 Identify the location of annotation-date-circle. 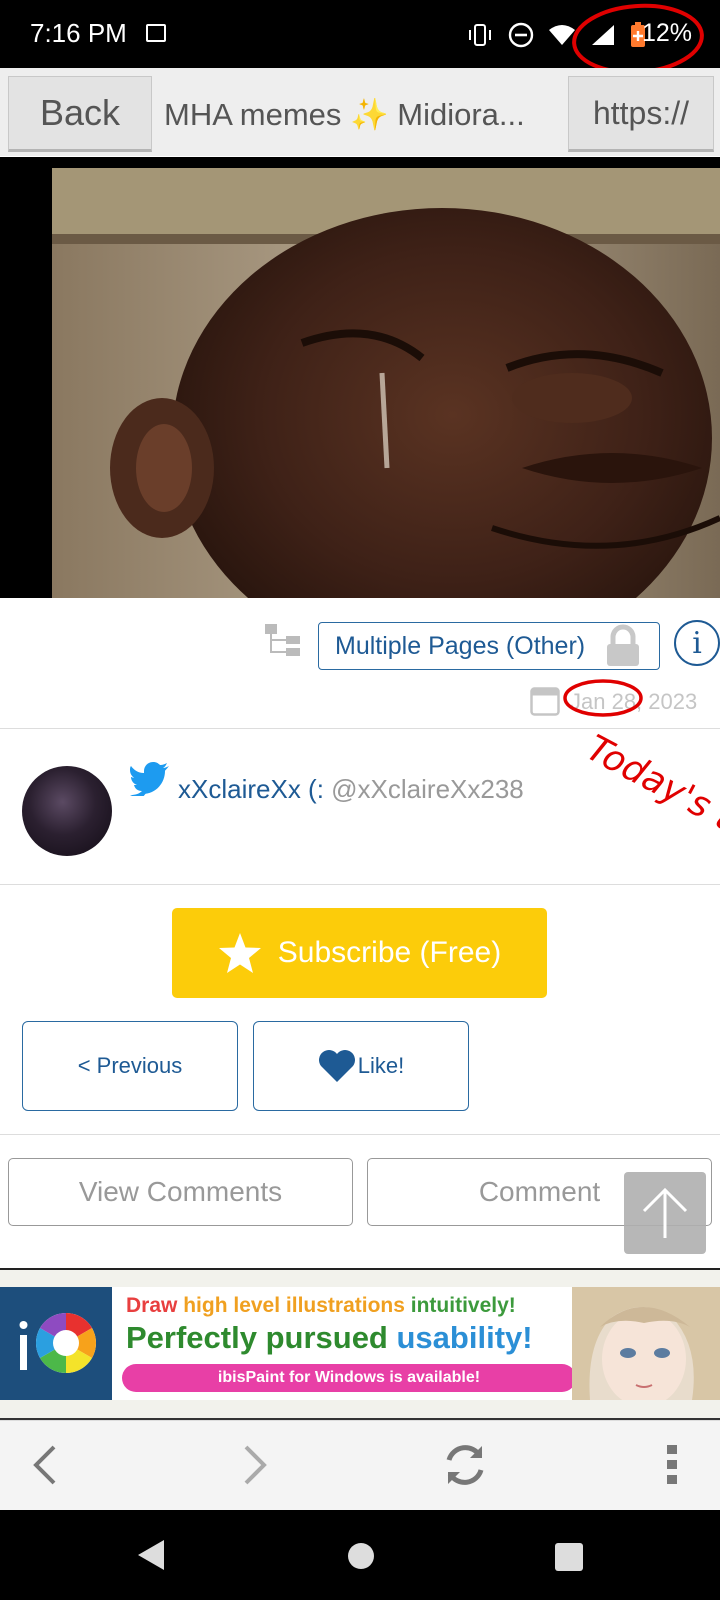
(603, 698).